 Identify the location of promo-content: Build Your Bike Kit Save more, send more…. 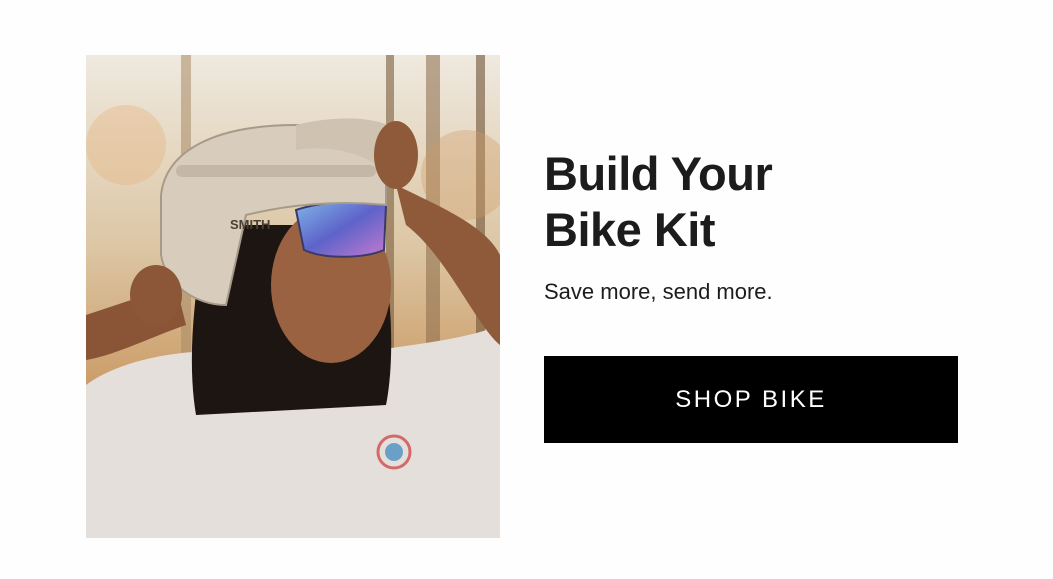
(774, 226).